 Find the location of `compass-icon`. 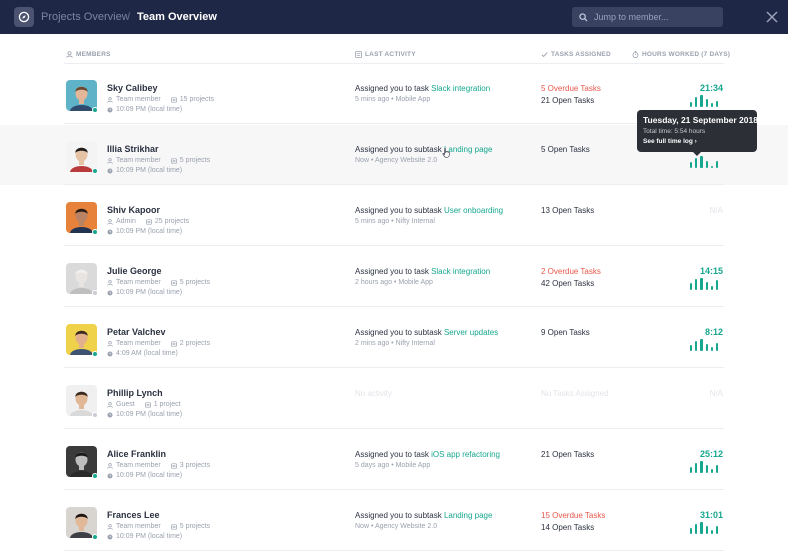

compass-icon is located at coordinates (24, 17).